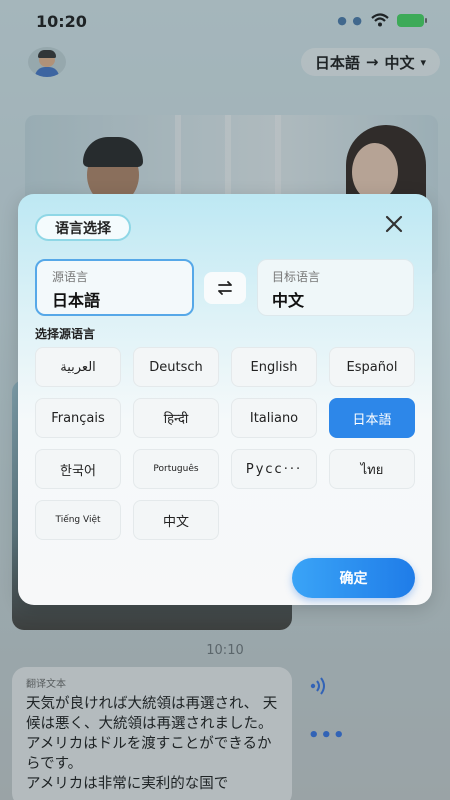  I want to click on language-option-vietnamese: Tiếng Việt, so click(78, 520).